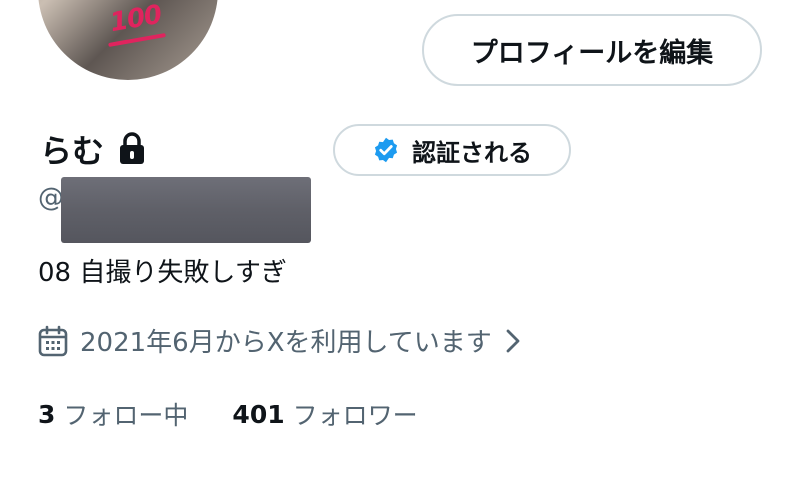 This screenshot has height=490, width=800. What do you see at coordinates (472, 152) in the screenshot?
I see `get-verified-label: 認証される` at bounding box center [472, 152].